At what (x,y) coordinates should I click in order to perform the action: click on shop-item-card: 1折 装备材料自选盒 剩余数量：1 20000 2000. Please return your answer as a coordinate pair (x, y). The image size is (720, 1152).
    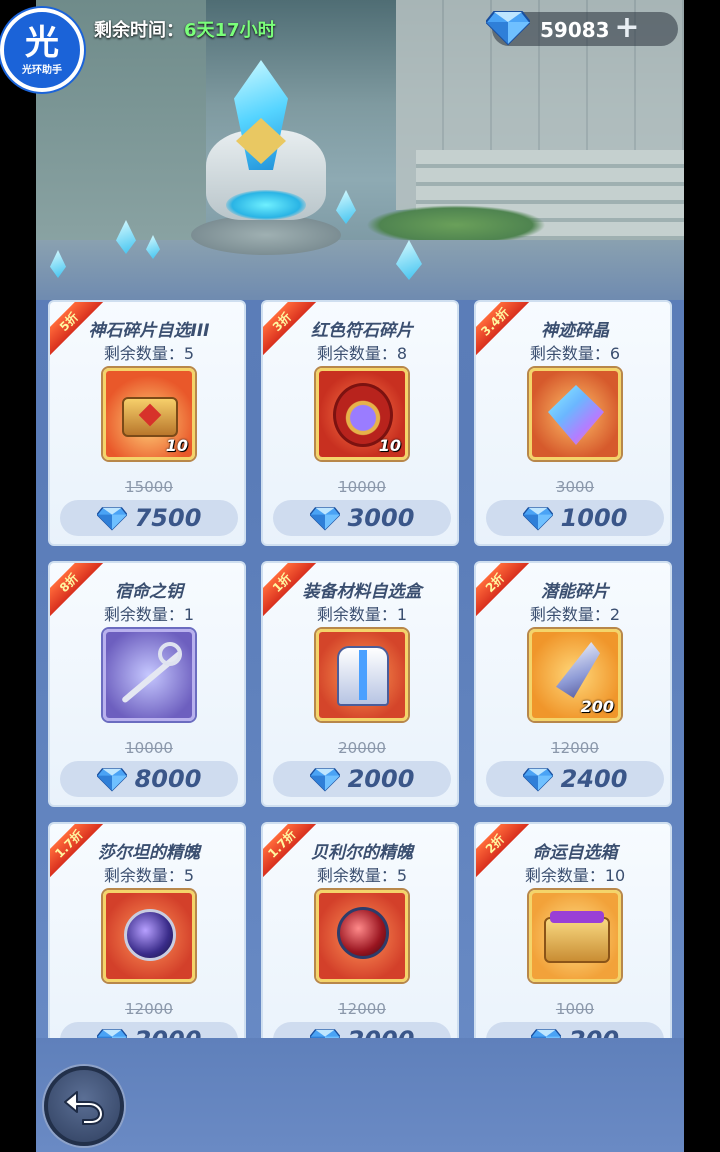
    Looking at the image, I should click on (360, 684).